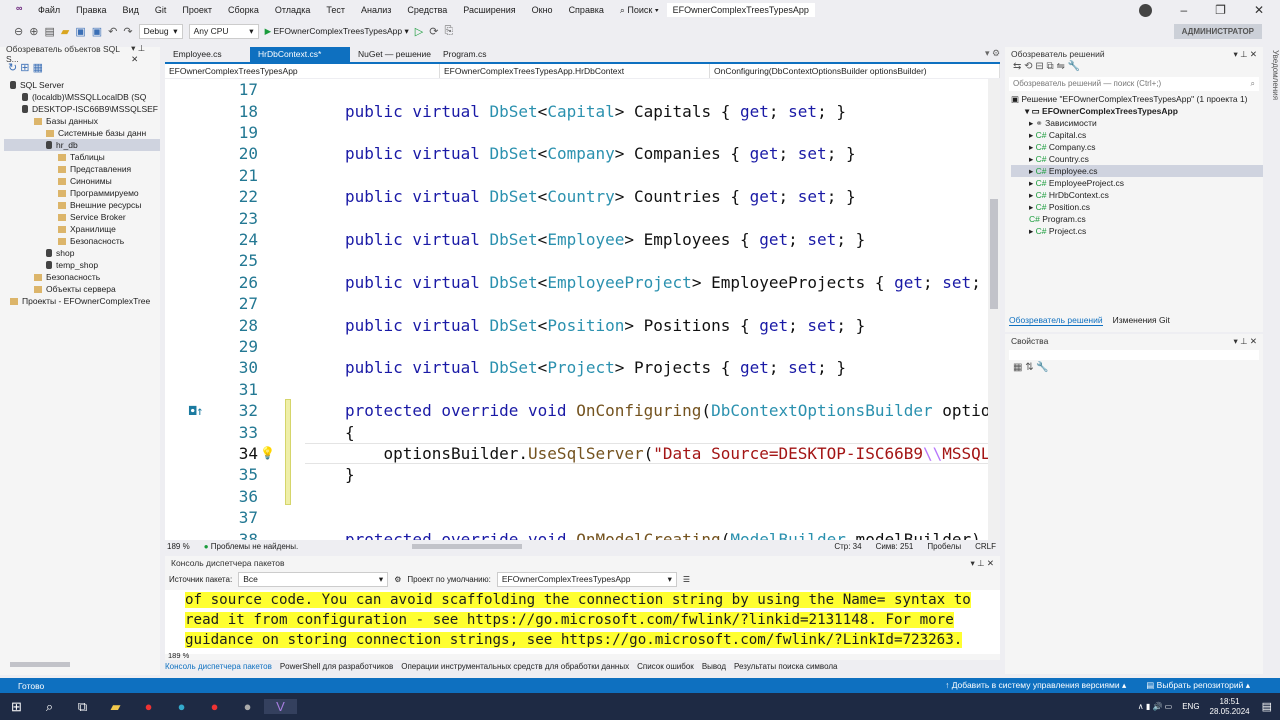 The image size is (1280, 720). I want to click on eol-indicator: CRLF, so click(985, 546).